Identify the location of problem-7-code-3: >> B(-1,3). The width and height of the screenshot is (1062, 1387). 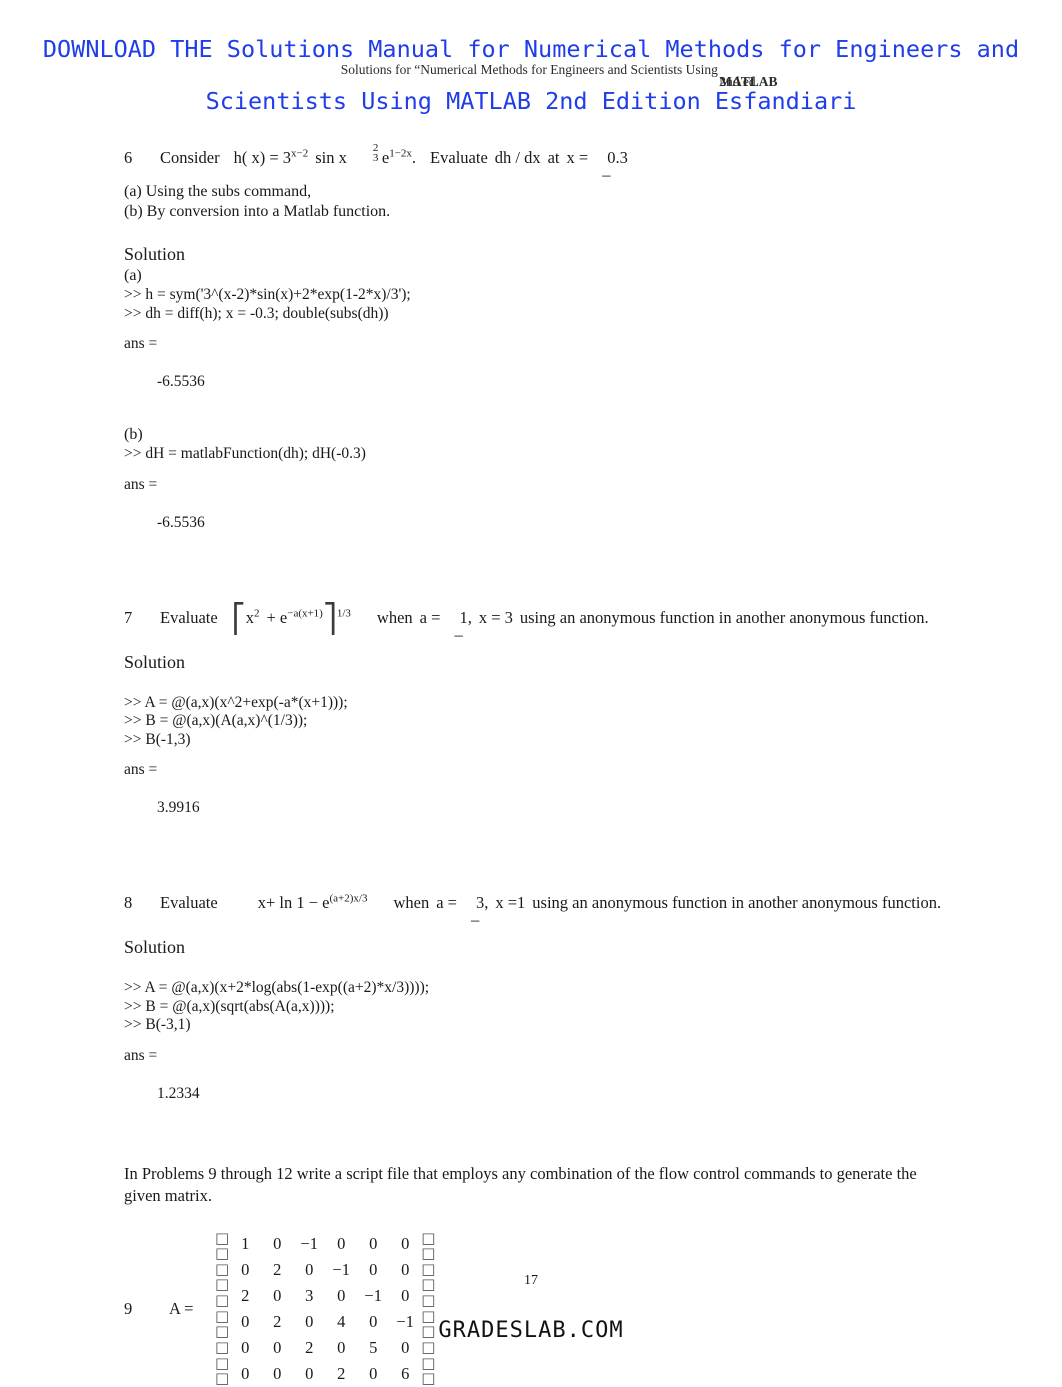
(157, 739).